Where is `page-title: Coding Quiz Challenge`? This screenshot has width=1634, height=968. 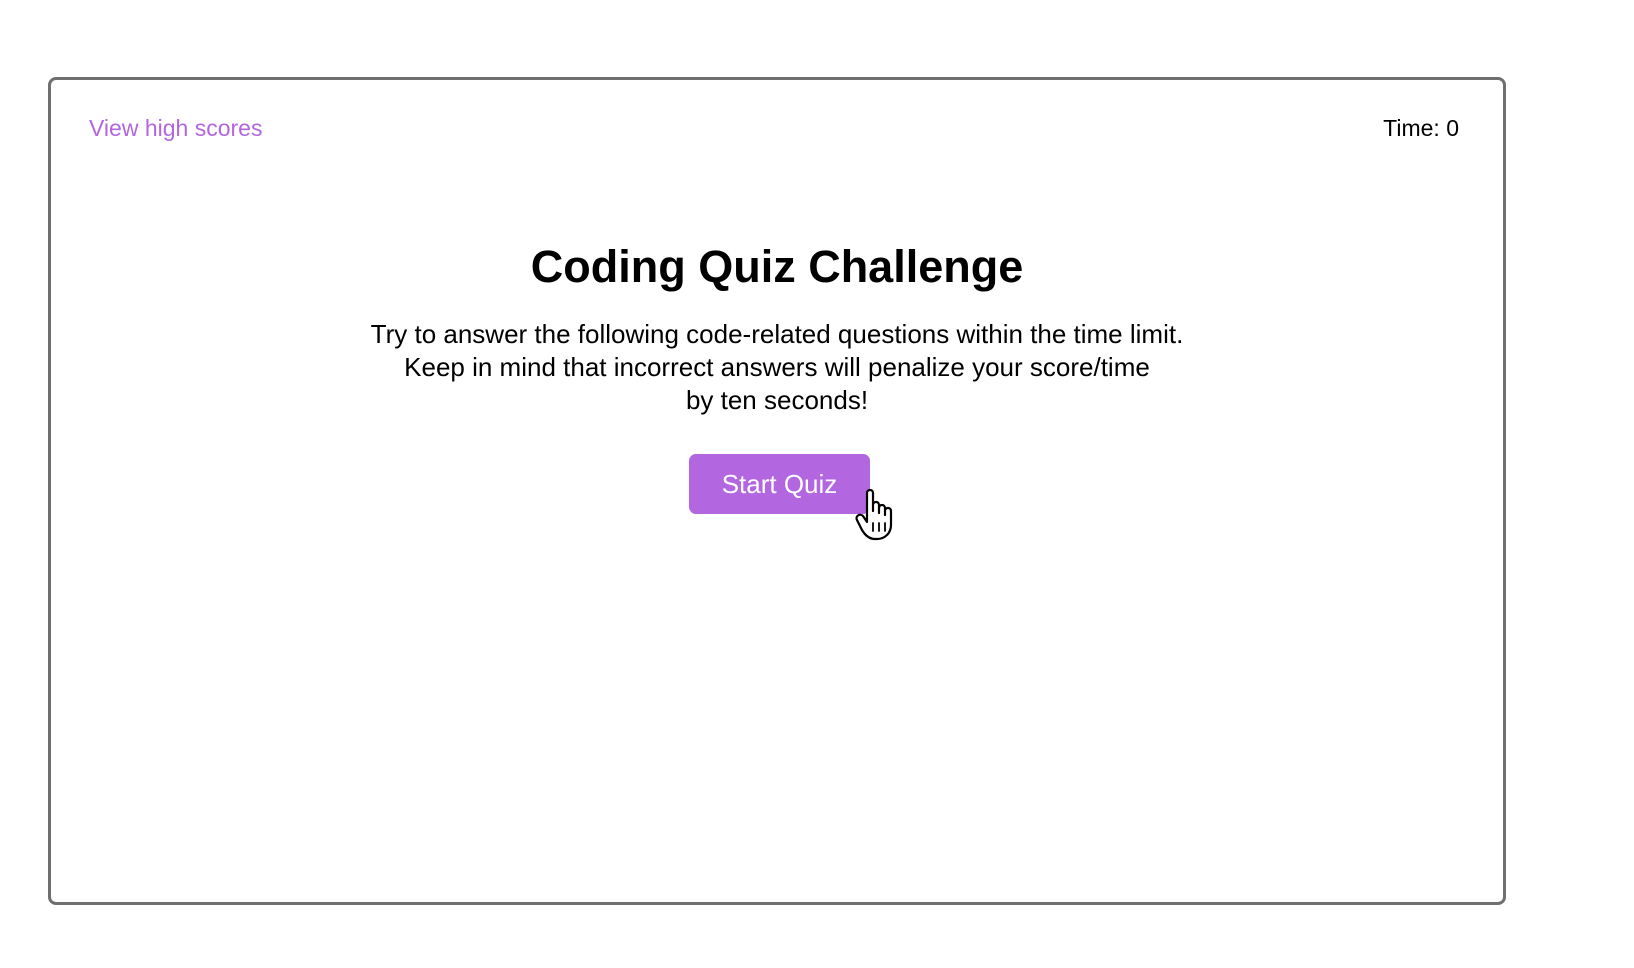
page-title: Coding Quiz Challenge is located at coordinates (777, 266).